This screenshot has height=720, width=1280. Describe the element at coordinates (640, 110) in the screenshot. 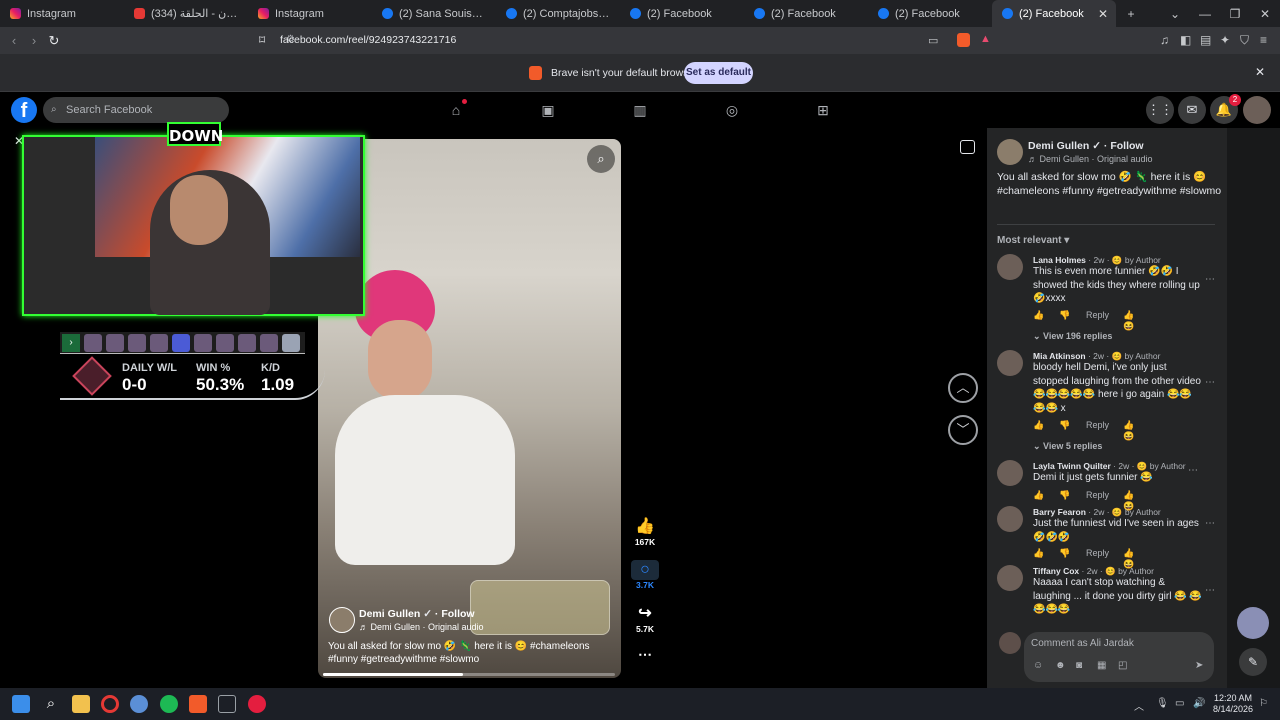

I see `marketplace-icon: ▥` at that location.